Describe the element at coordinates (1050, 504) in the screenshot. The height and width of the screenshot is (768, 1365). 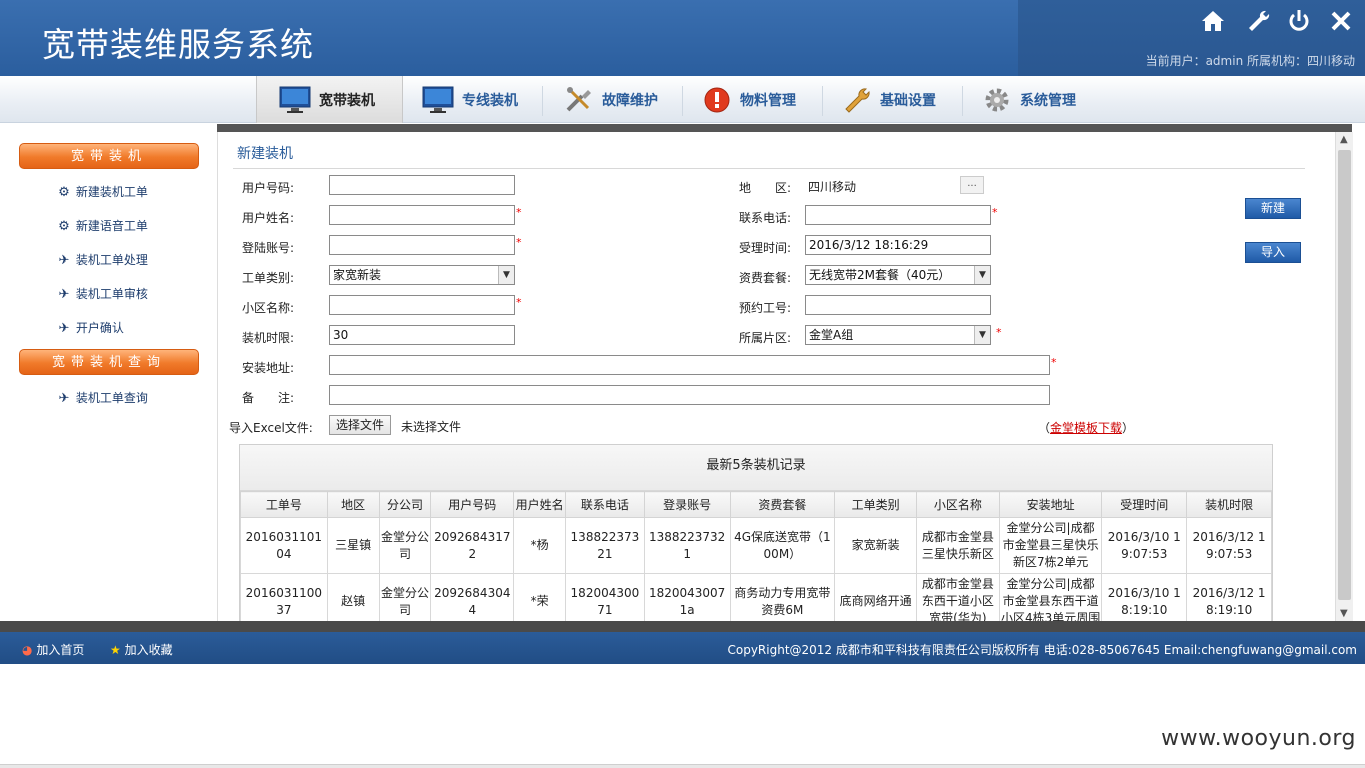
I see `column-header: 安装地址` at that location.